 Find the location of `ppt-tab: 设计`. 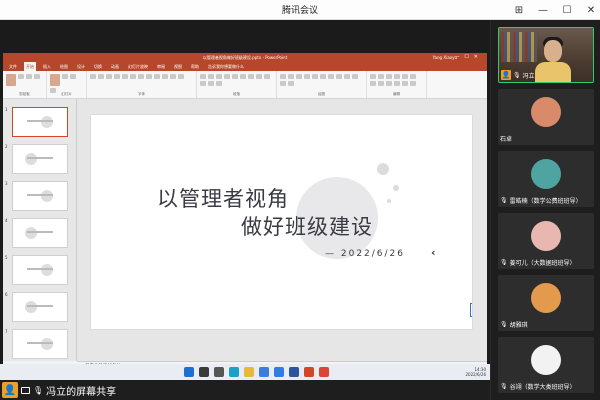

ppt-tab: 设计 is located at coordinates (81, 67).